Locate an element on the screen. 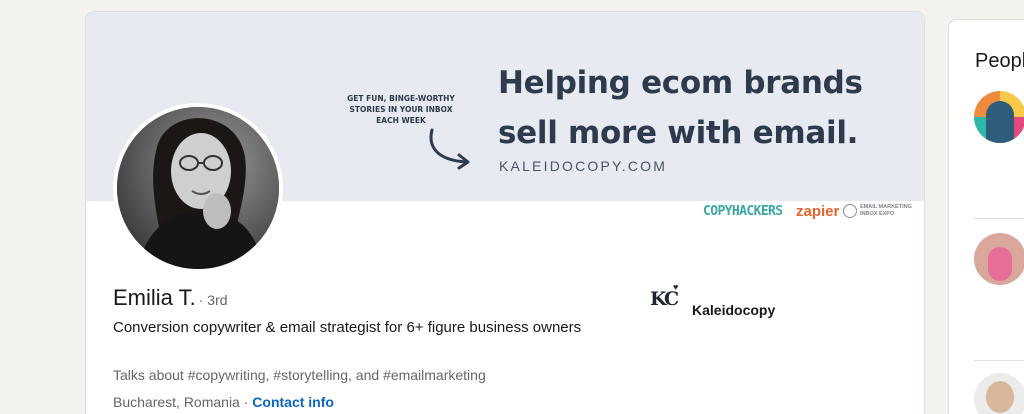 Image resolution: width=1024 pixels, height=414 pixels. curved-arrow-icon is located at coordinates (449, 149).